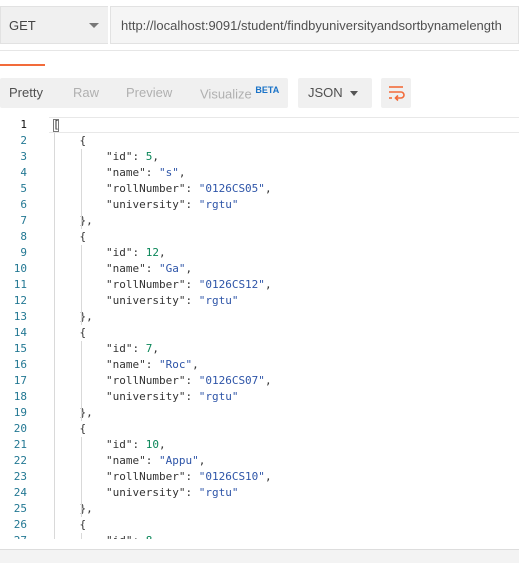 The height and width of the screenshot is (563, 519). What do you see at coordinates (102, 536) in the screenshot?
I see `code-text: "id": 8` at bounding box center [102, 536].